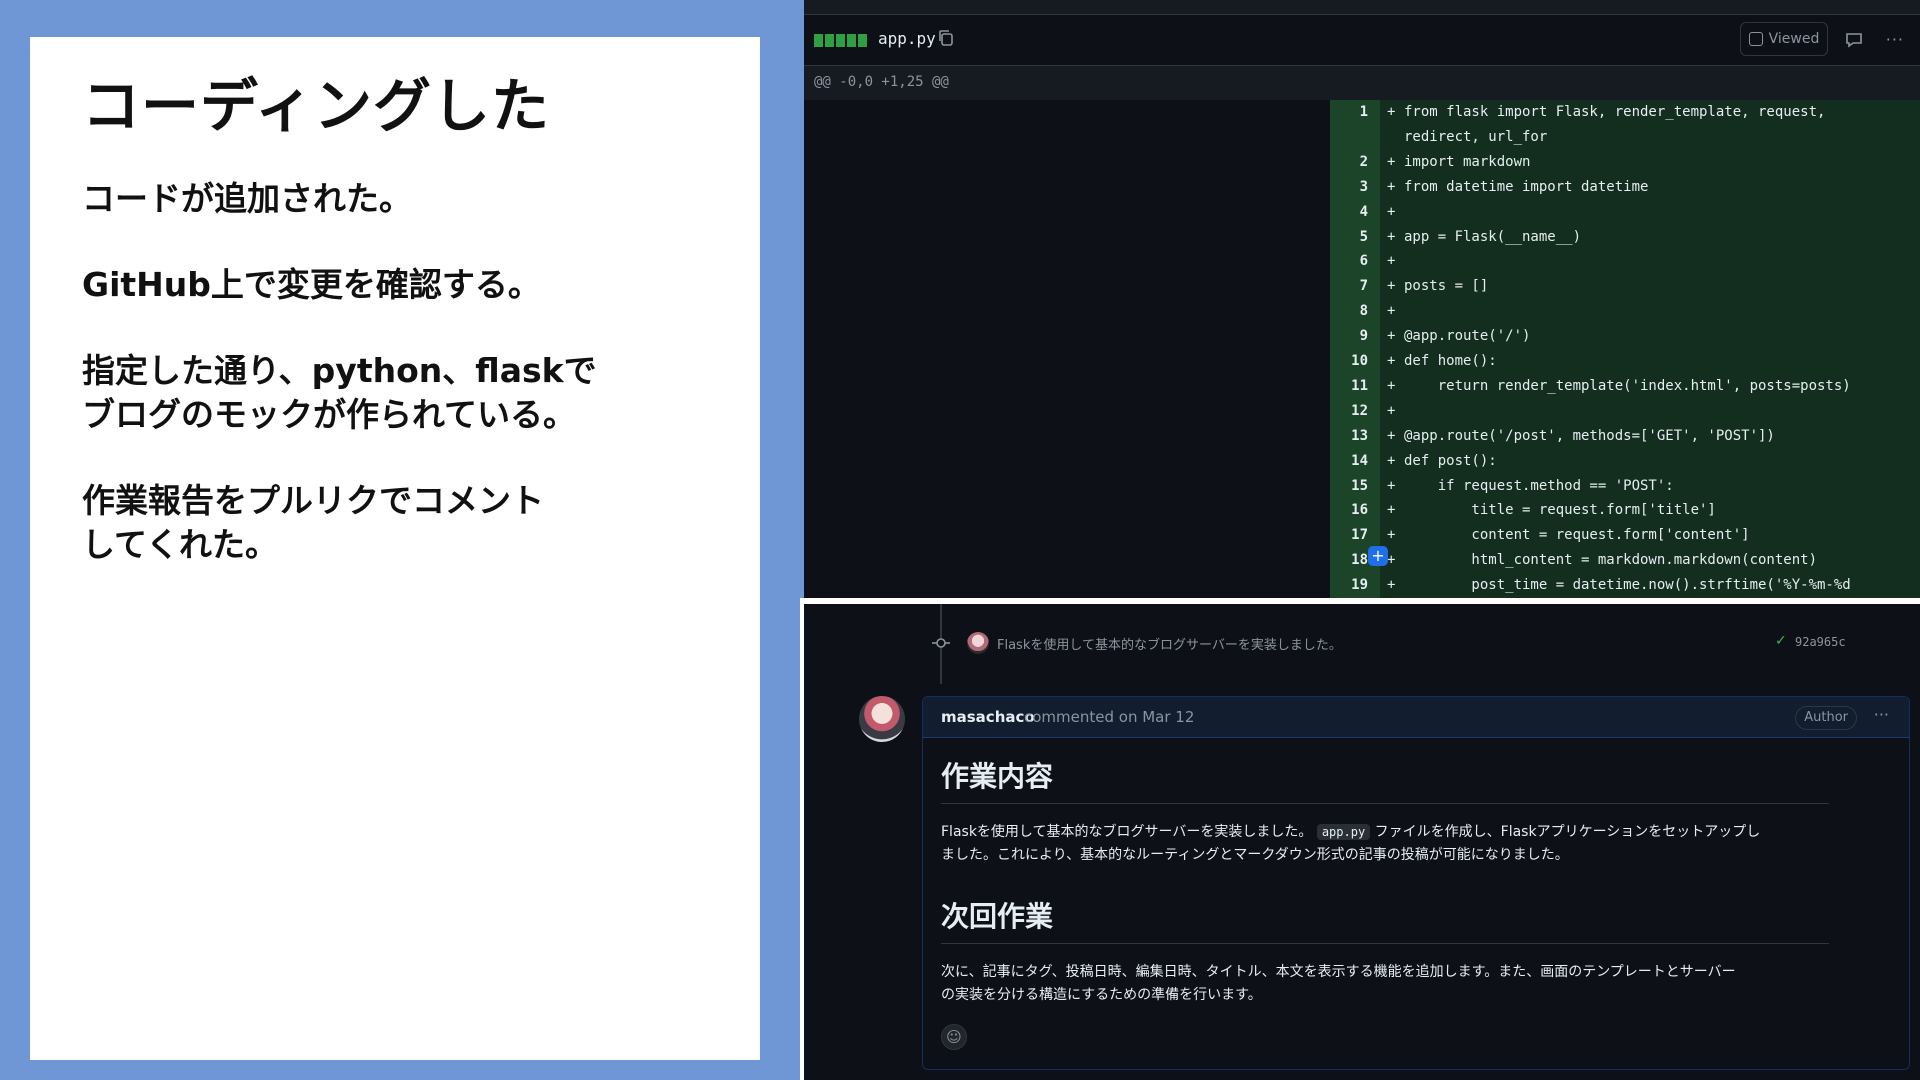  Describe the element at coordinates (1416, 717) in the screenshot. I see `comment-header: masachaco commented on Mar 12 Author ···` at that location.